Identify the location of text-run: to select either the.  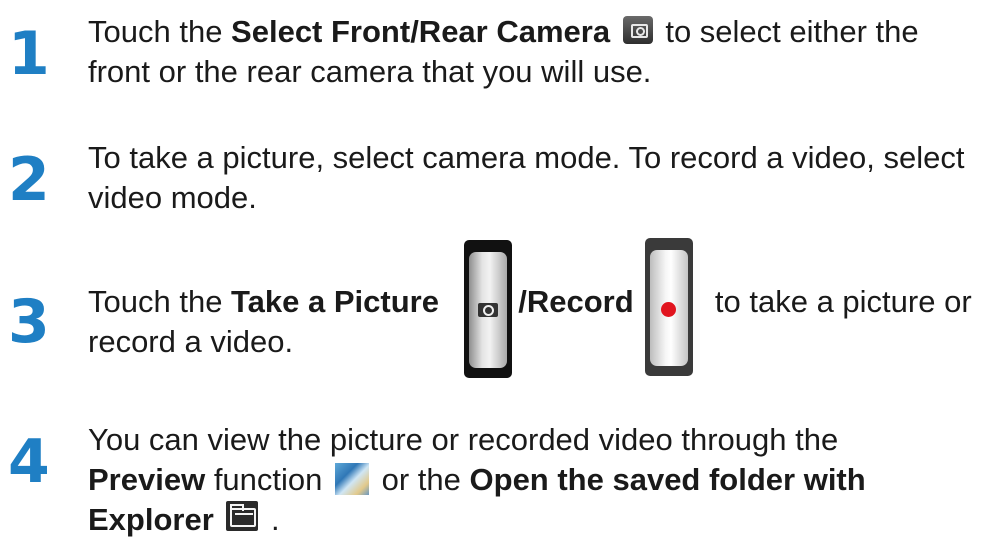
(787, 31).